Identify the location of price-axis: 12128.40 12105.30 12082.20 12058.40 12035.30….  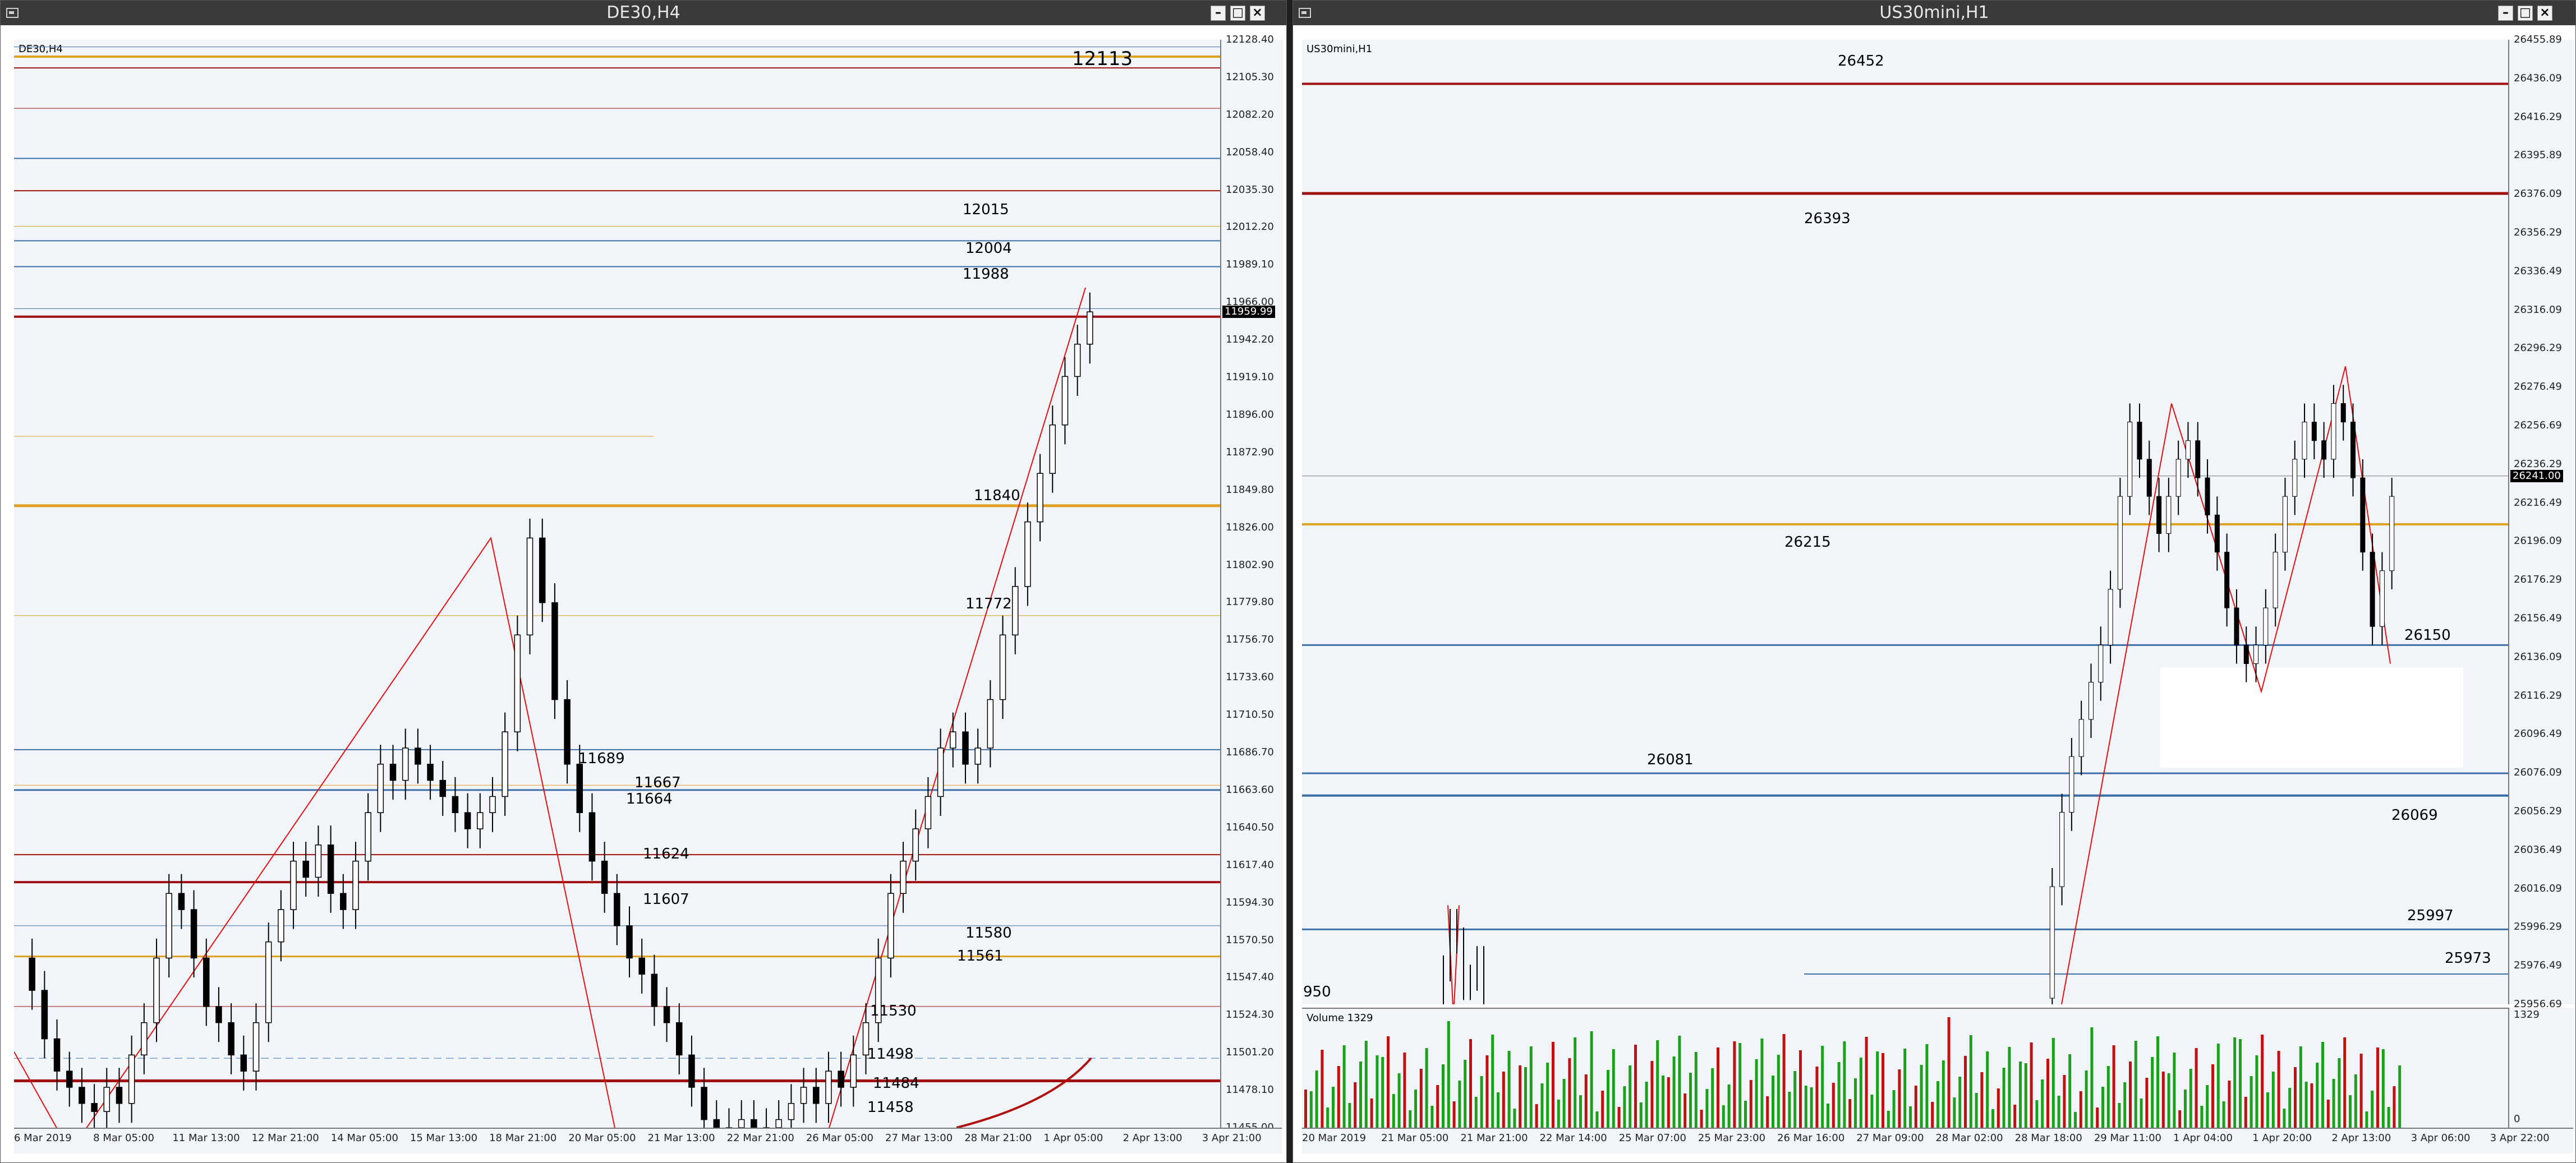
(1251, 583).